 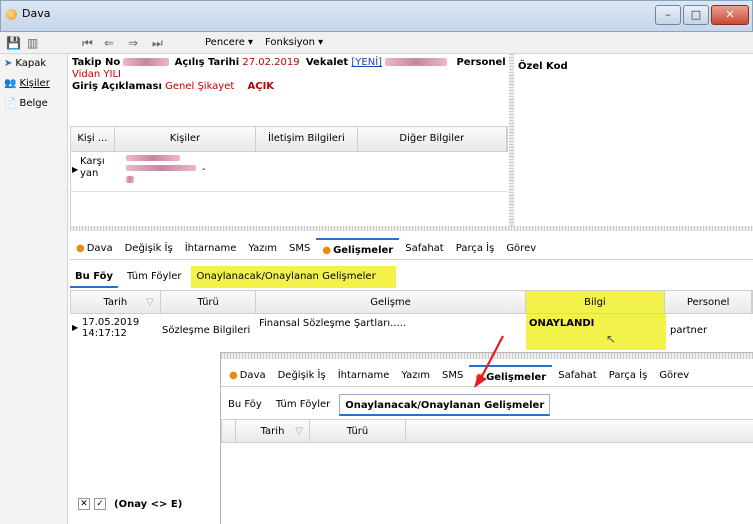 What do you see at coordinates (87, 43) in the screenshot?
I see `first-record-icon: ⏮` at bounding box center [87, 43].